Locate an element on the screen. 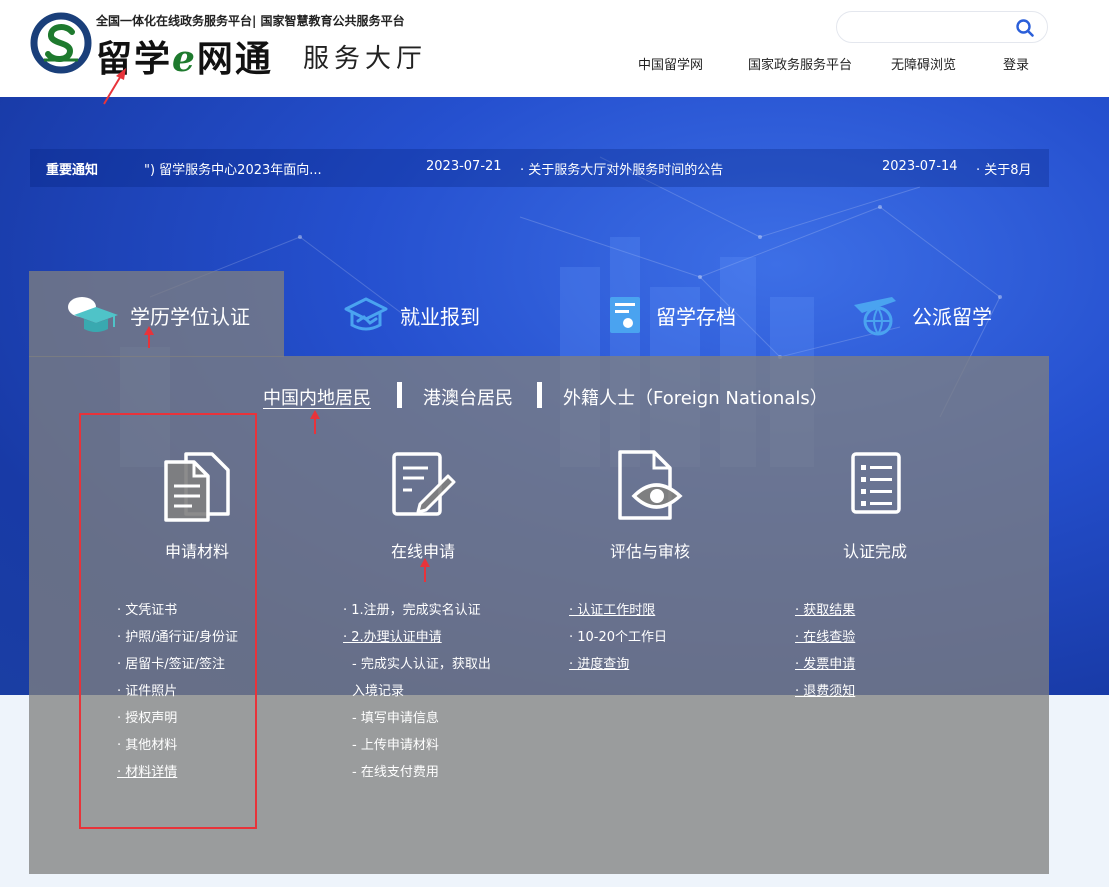 This screenshot has width=1109, height=887. online-verify-link: · 在线查验 is located at coordinates (825, 641).